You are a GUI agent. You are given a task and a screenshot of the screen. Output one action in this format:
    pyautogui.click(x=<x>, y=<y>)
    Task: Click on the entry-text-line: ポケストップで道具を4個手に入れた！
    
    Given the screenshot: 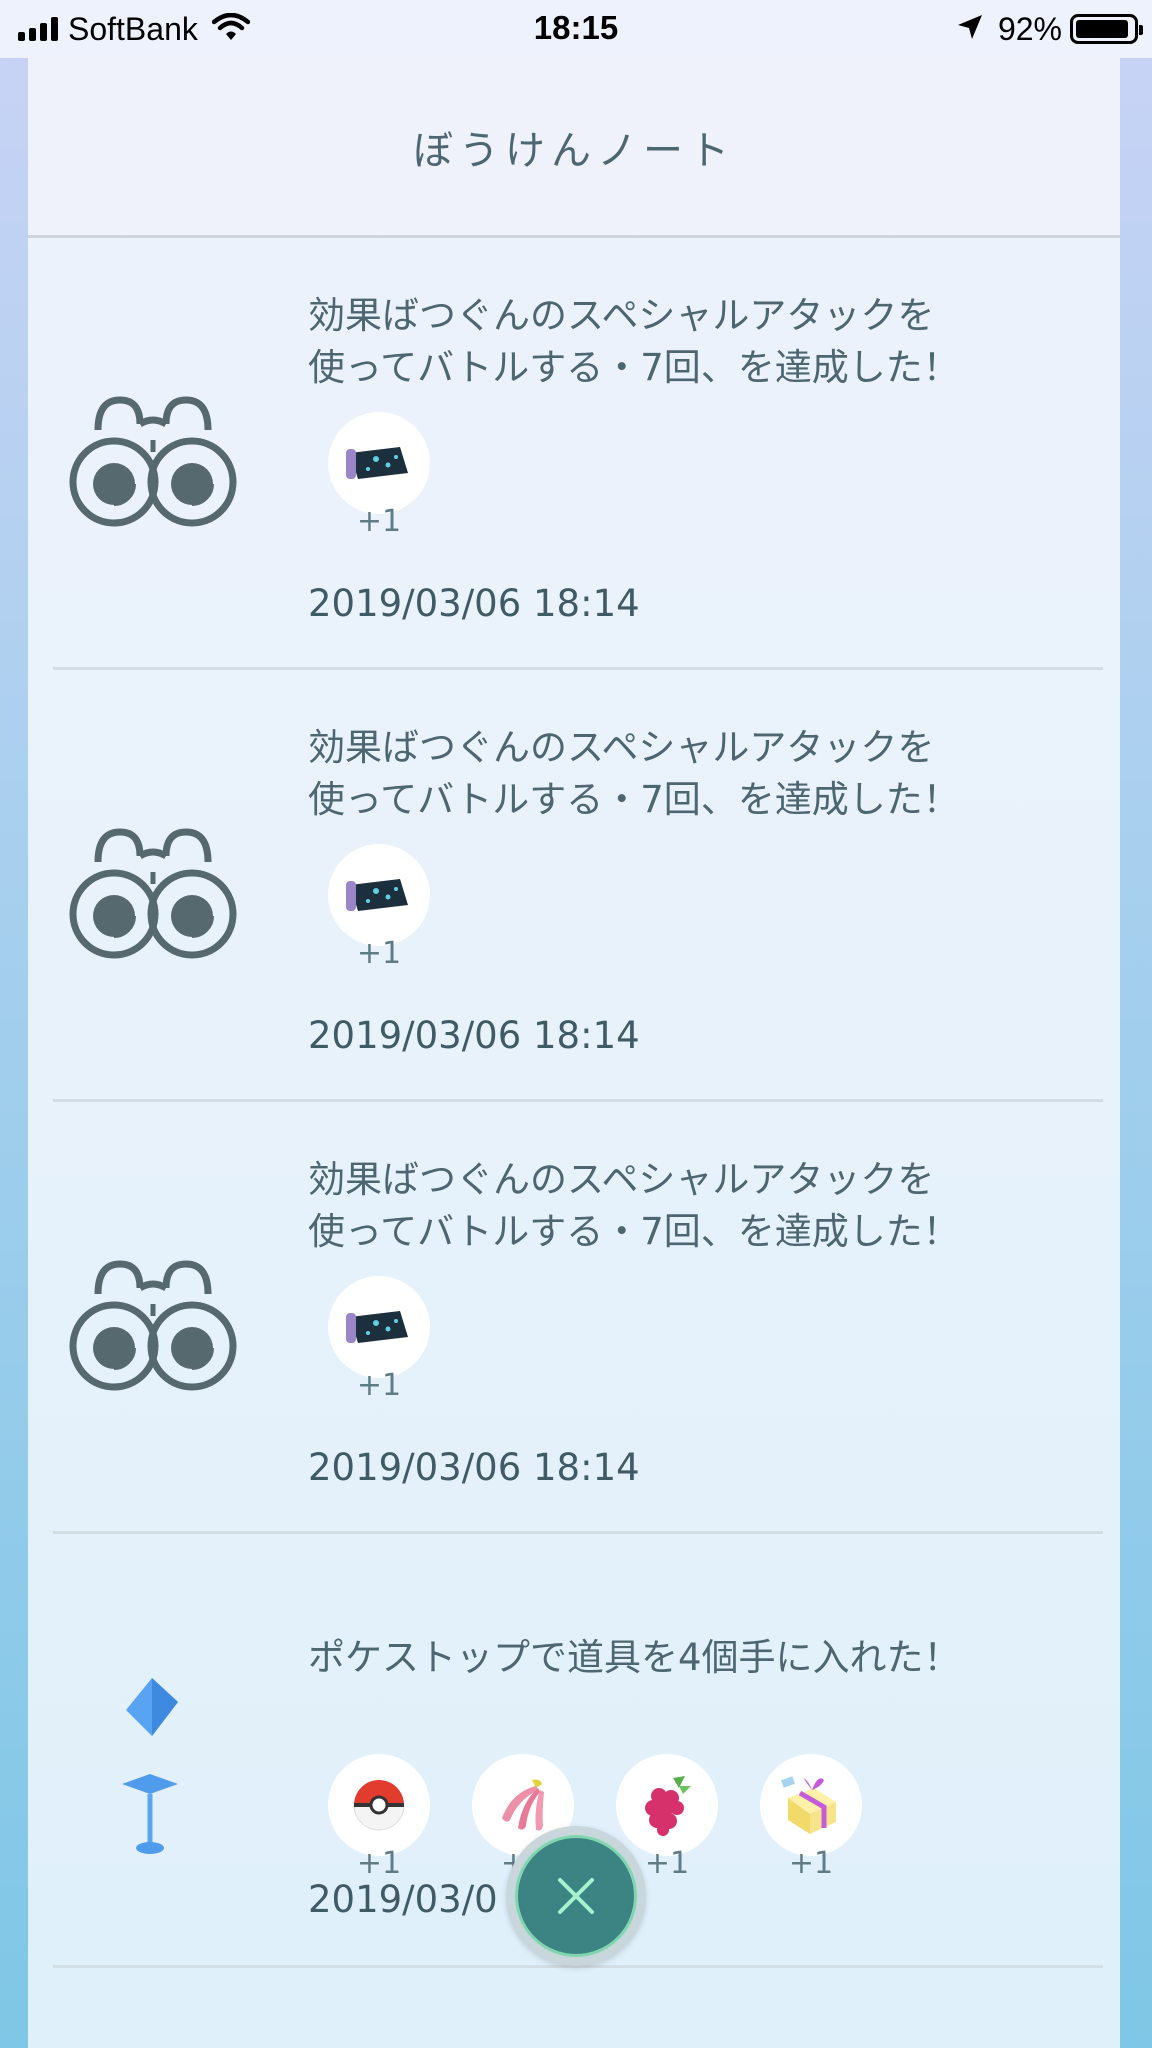 What is the action you would take?
    pyautogui.click(x=634, y=1657)
    